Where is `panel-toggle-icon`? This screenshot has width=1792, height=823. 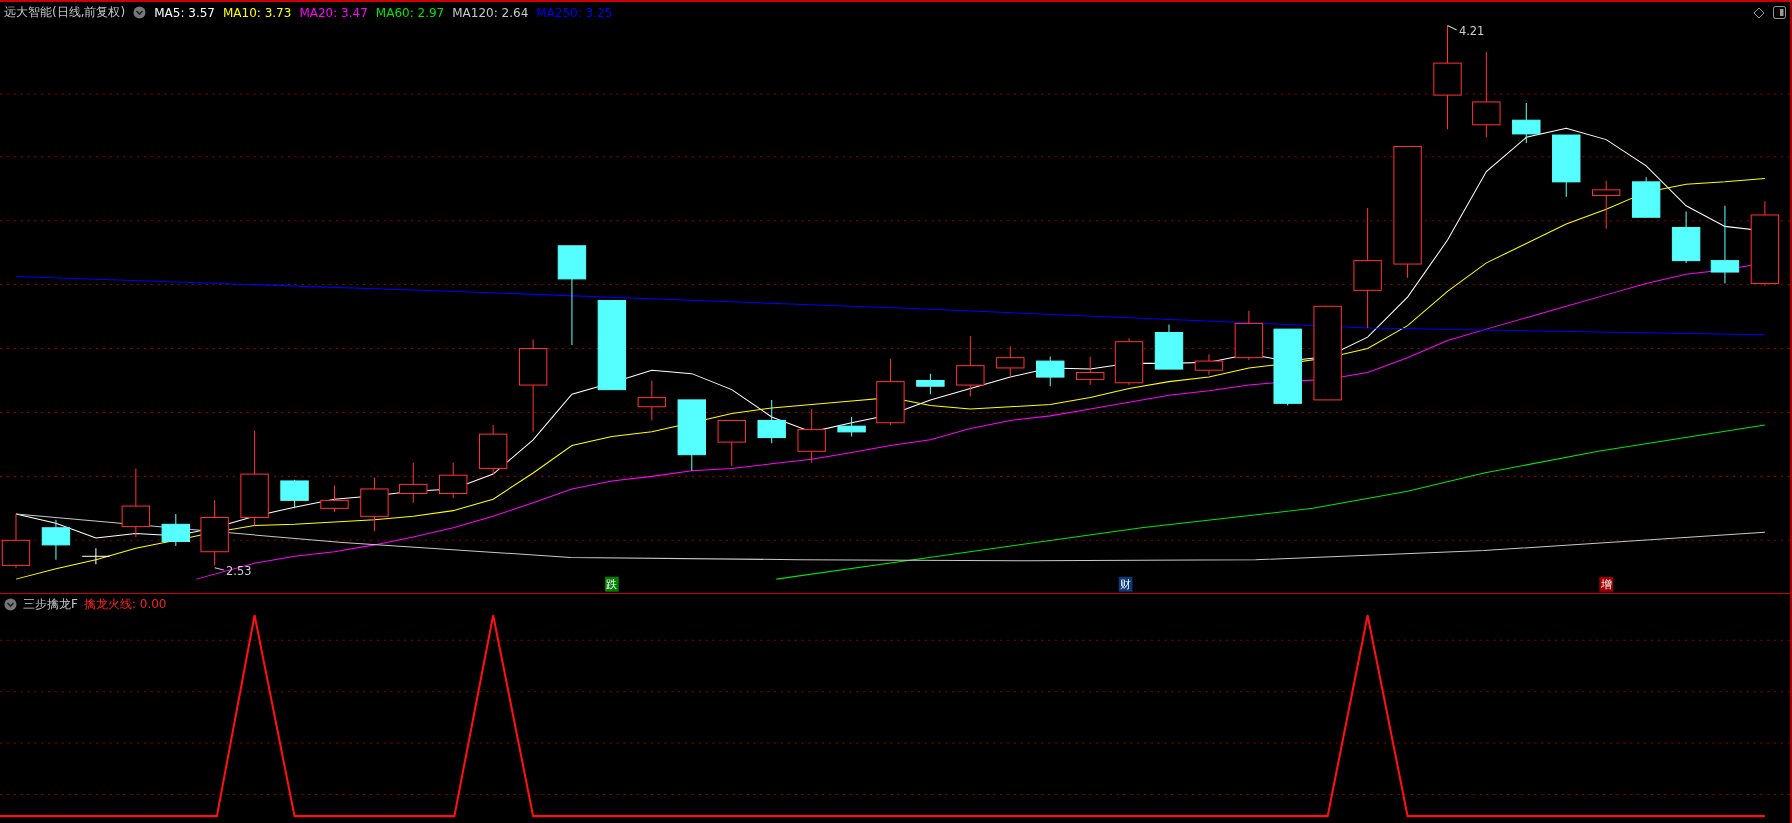
panel-toggle-icon is located at coordinates (1779, 12).